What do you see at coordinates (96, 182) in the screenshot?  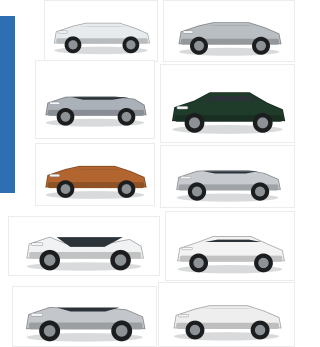 I see `car-ariya-copper` at bounding box center [96, 182].